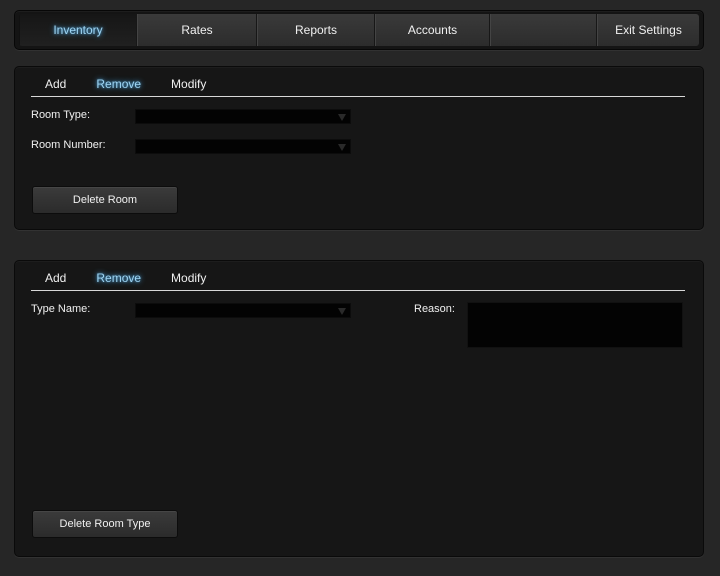 This screenshot has width=720, height=576. I want to click on room-number-label: Room Number:, so click(68, 145).